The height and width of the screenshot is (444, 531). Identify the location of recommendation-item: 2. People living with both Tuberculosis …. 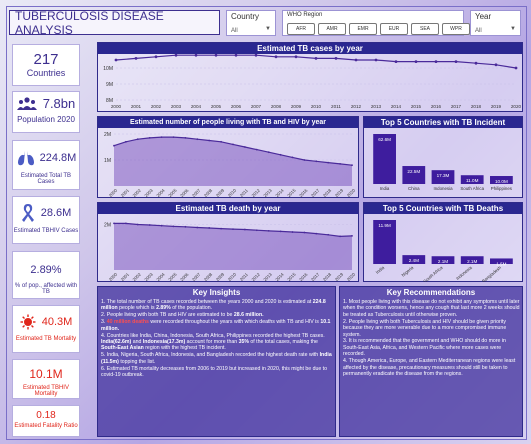
(425, 328).